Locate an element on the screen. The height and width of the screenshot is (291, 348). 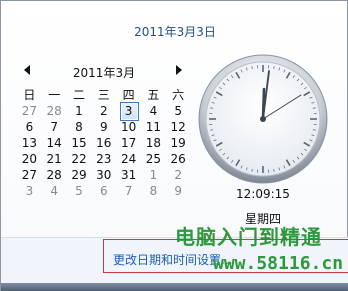
day-cell: 11 is located at coordinates (153, 127).